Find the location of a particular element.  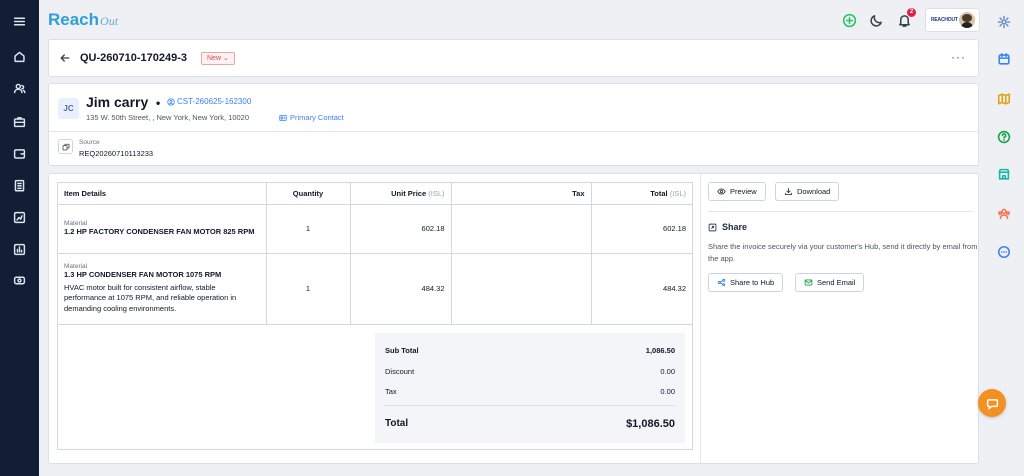

send-email-button: Send Email is located at coordinates (830, 282).